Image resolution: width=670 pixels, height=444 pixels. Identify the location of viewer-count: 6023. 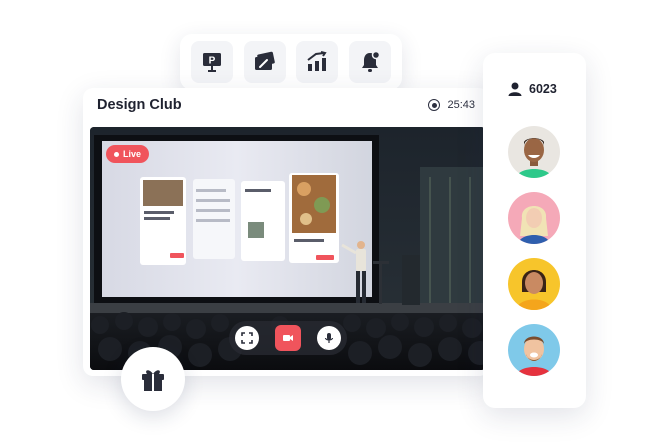
(532, 89).